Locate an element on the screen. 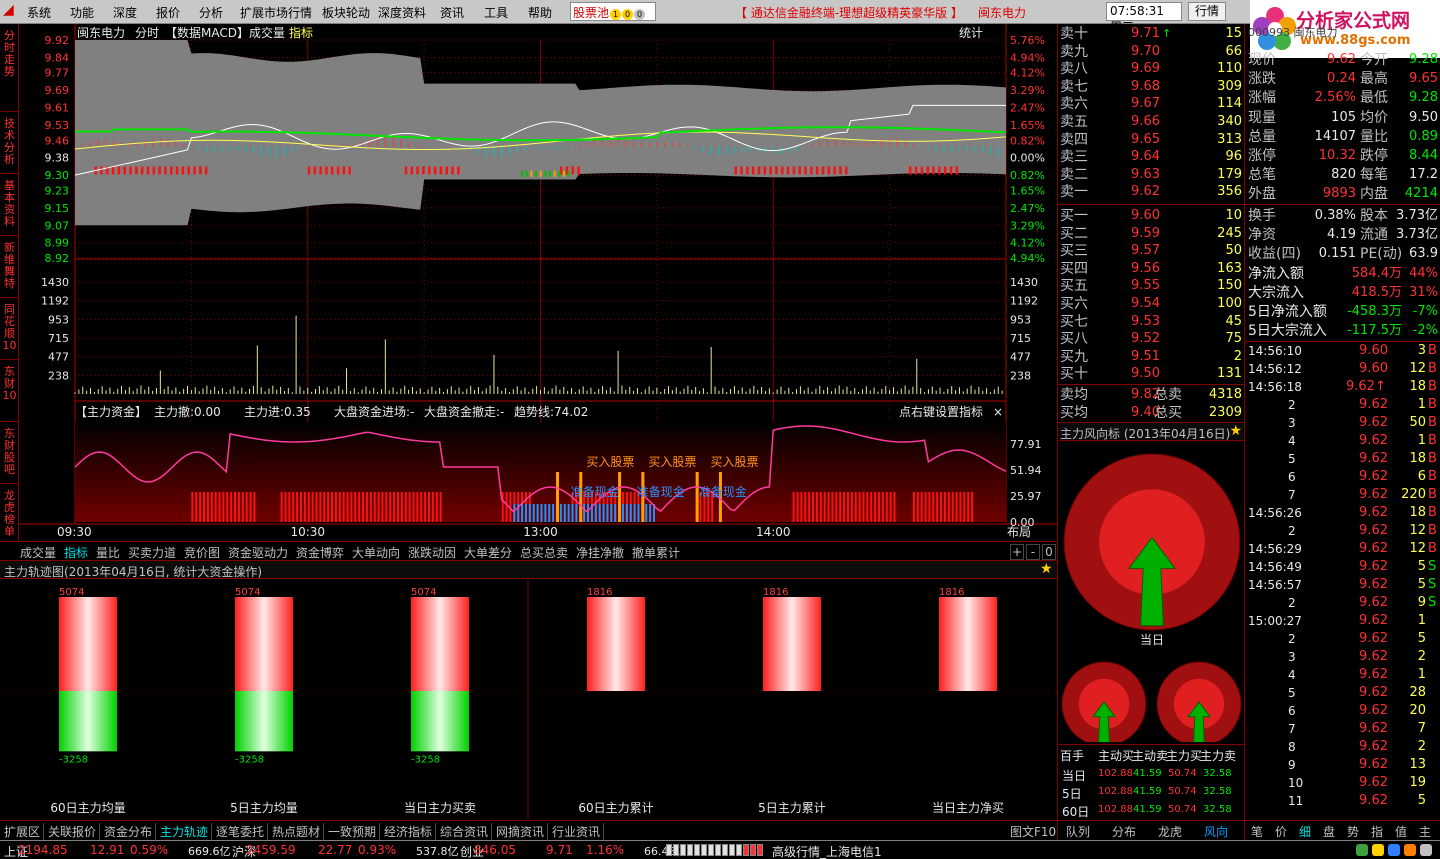 Image resolution: width=1440 pixels, height=859 pixels. tab-10: 总买总卖 is located at coordinates (544, 552).